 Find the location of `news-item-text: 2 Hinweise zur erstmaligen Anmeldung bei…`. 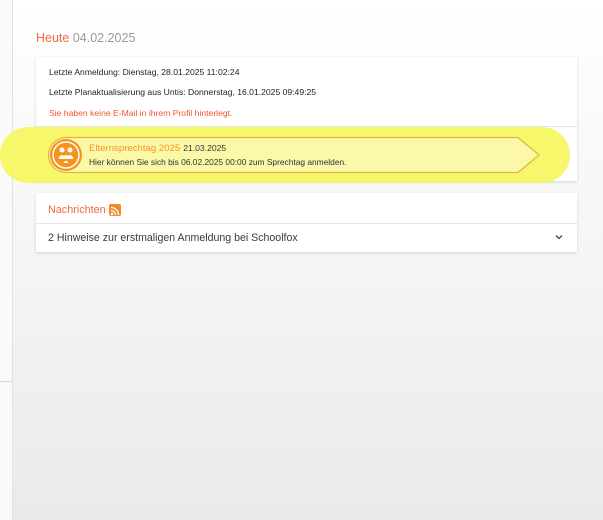

news-item-text: 2 Hinweise zur erstmaligen Anmeldung bei… is located at coordinates (173, 238).